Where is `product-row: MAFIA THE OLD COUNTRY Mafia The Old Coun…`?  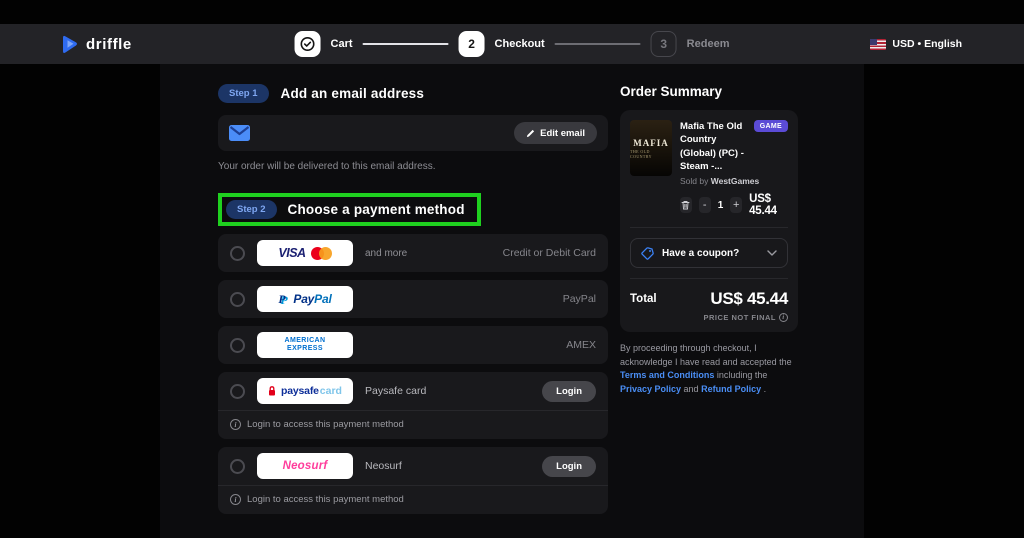
product-row: MAFIA THE OLD COUNTRY Mafia The Old Coun… is located at coordinates (709, 168).